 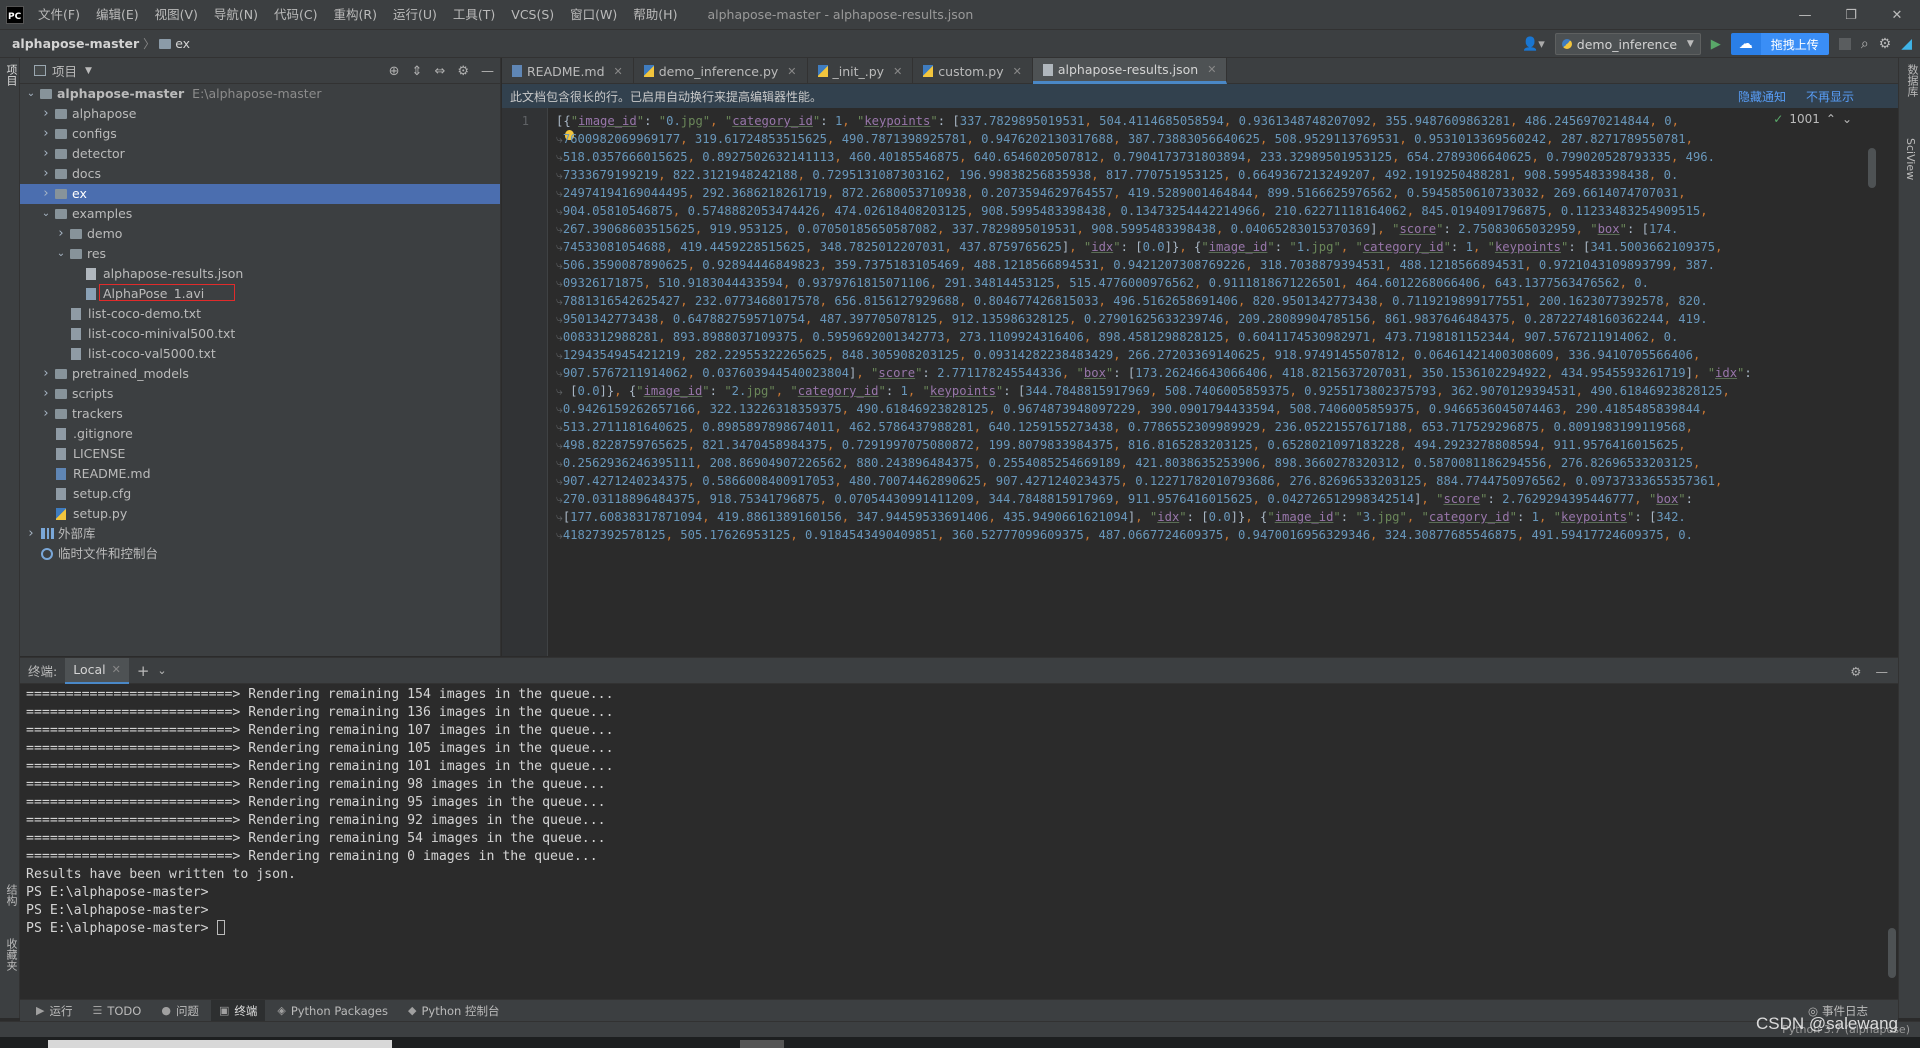 I want to click on vcs-user-icon: 👤▾, so click(x=1533, y=44).